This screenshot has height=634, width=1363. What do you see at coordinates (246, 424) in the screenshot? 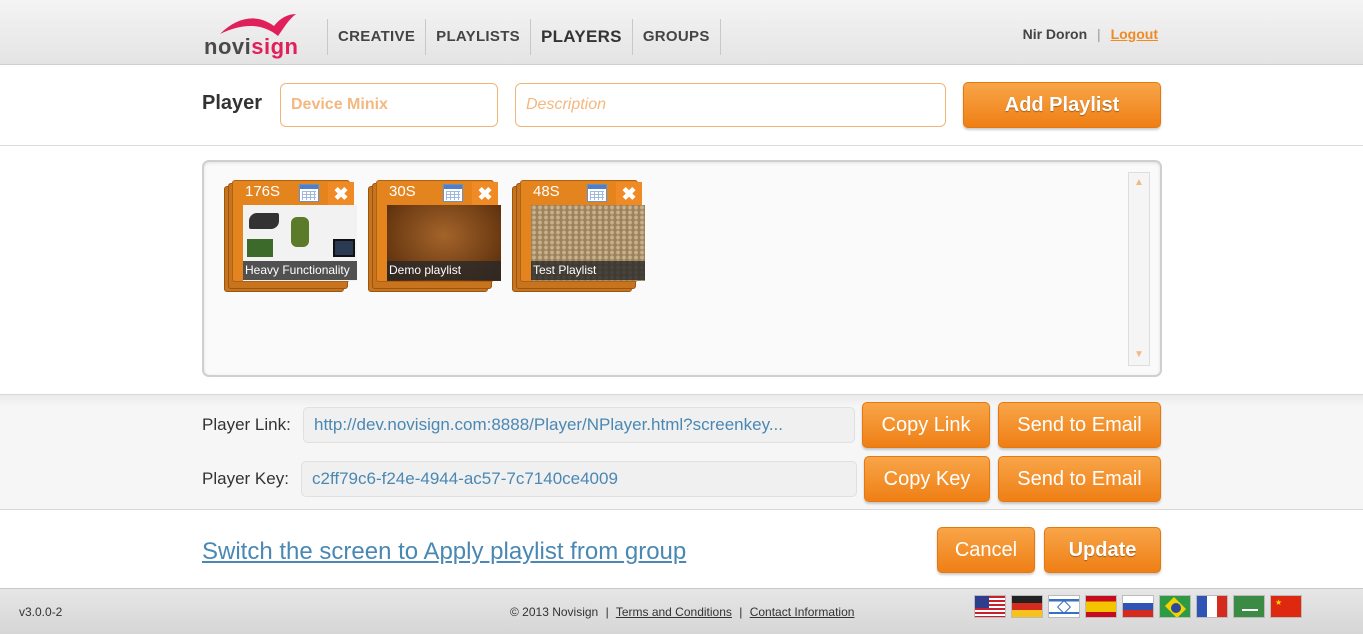
I see `player-link-label: Player Link:` at bounding box center [246, 424].